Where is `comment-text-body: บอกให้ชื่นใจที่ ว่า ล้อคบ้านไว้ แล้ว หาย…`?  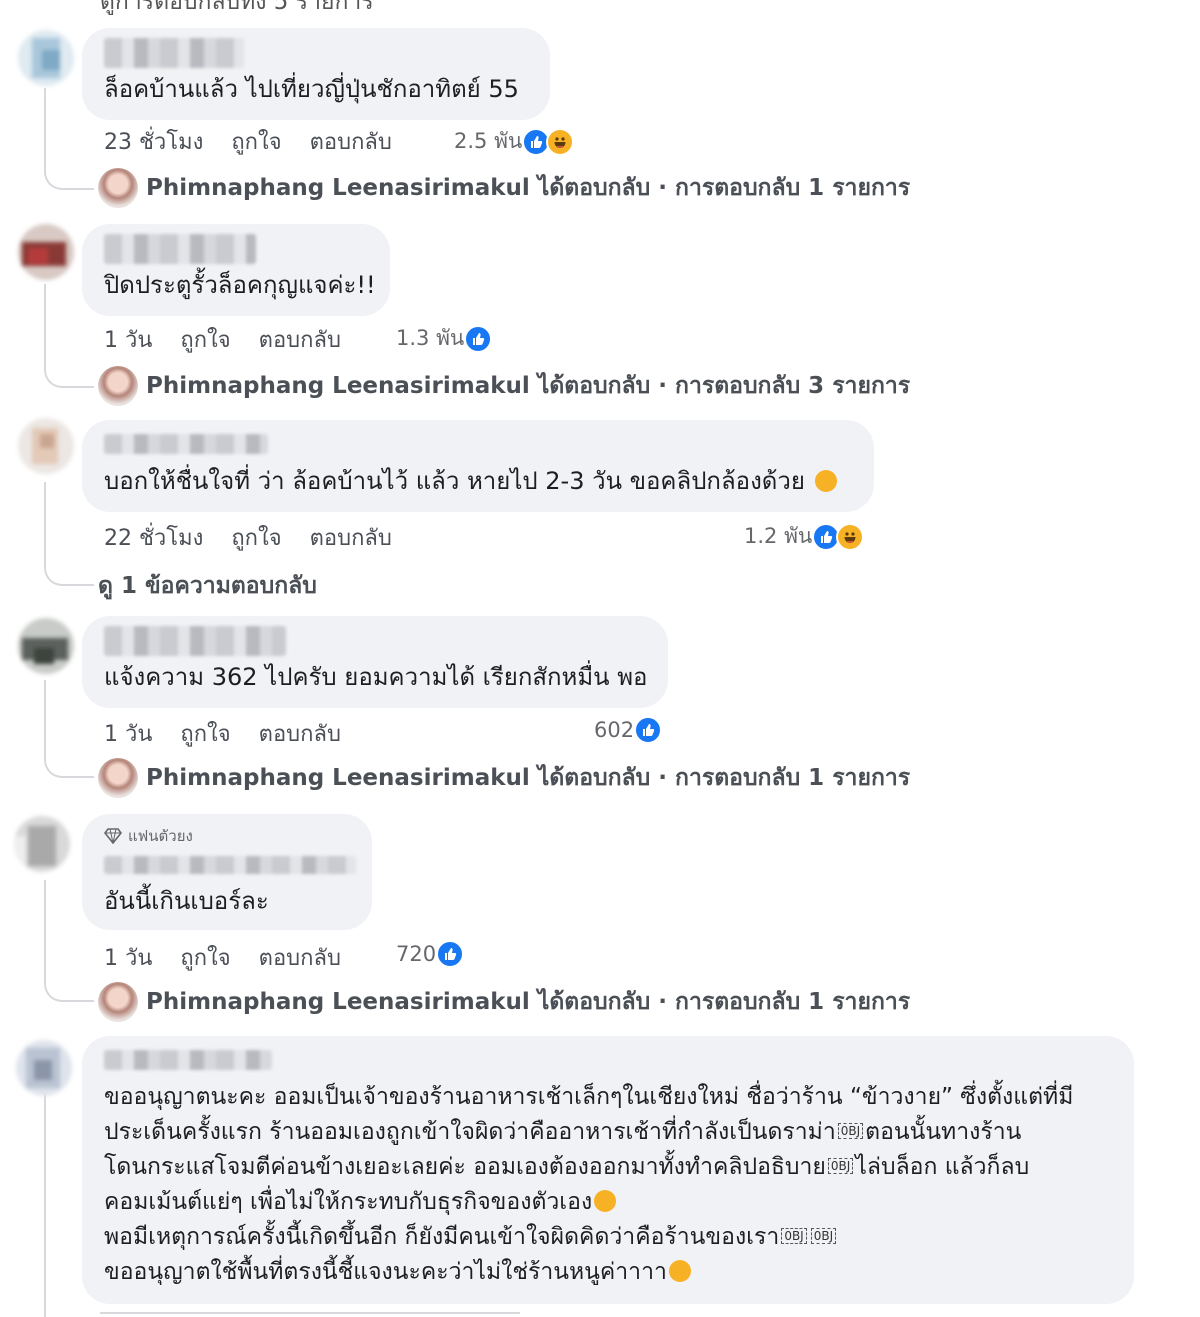 comment-text-body: บอกให้ชื่นใจที่ ว่า ล้อคบ้านไว้ แล้ว หาย… is located at coordinates (454, 481).